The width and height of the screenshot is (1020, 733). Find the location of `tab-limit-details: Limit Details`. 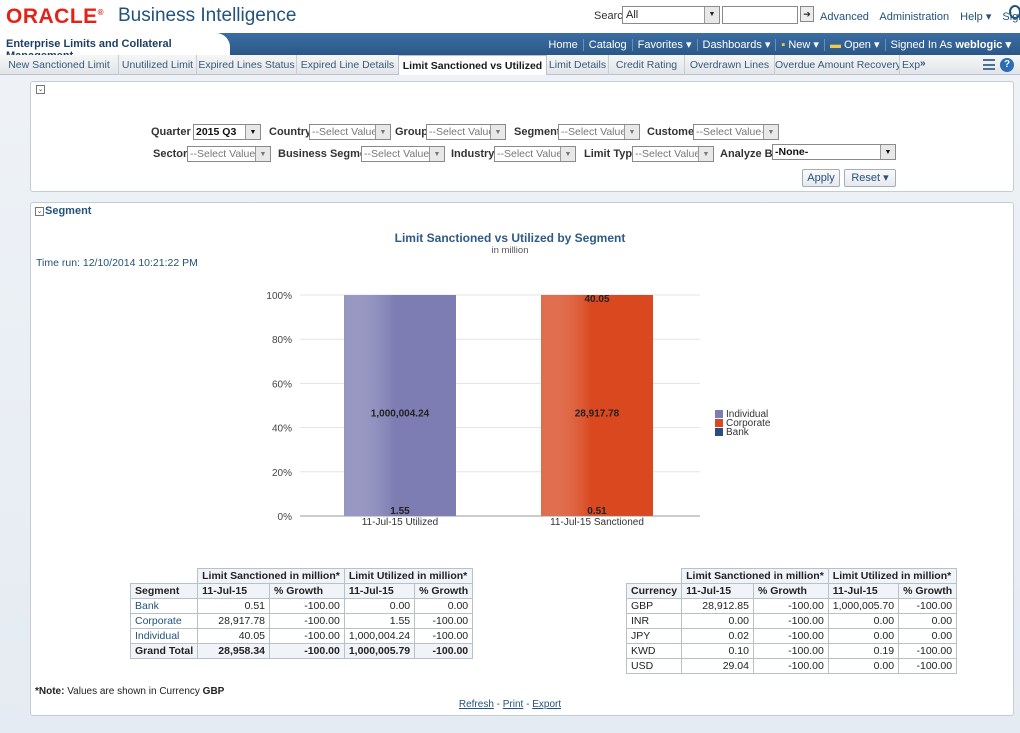

tab-limit-details: Limit Details is located at coordinates (578, 65).